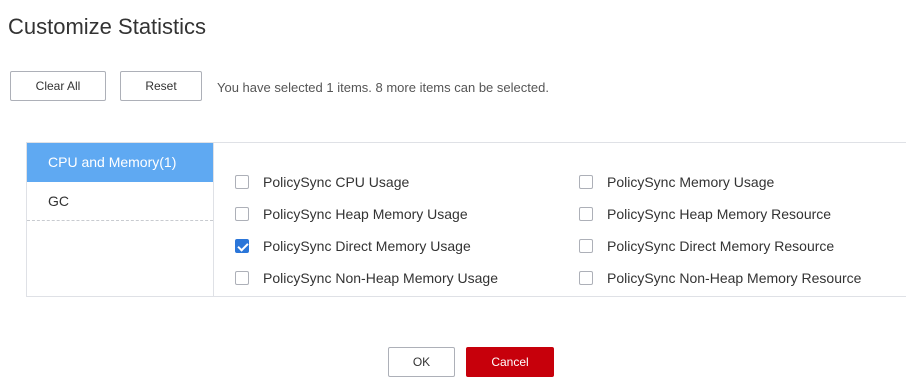 The image size is (906, 377). I want to click on clear-all-button: Clear All, so click(58, 86).